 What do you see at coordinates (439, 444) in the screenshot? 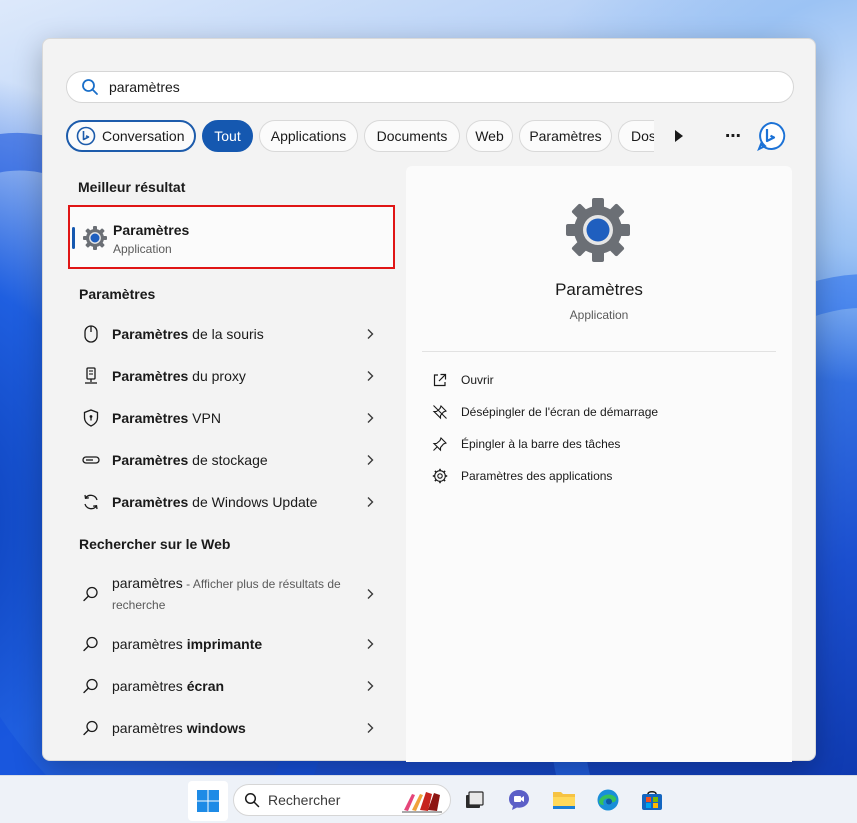
I see `pin-icon` at bounding box center [439, 444].